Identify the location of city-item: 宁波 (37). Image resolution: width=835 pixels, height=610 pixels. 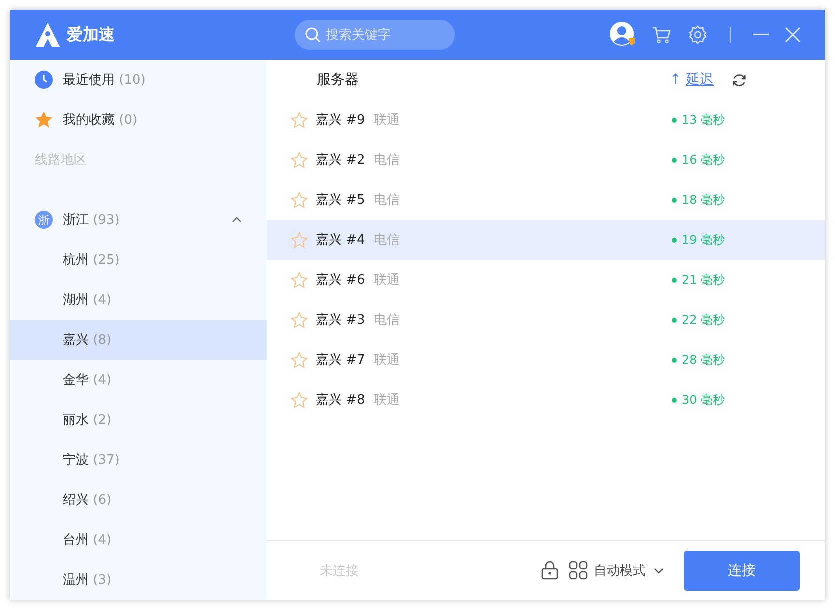
(138, 460).